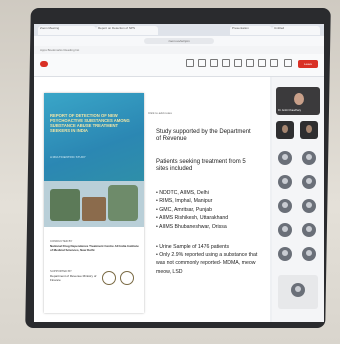  Describe the element at coordinates (211, 227) in the screenshot. I see `list-item: AIIMS Bhubaneshwar, Orissa` at that location.